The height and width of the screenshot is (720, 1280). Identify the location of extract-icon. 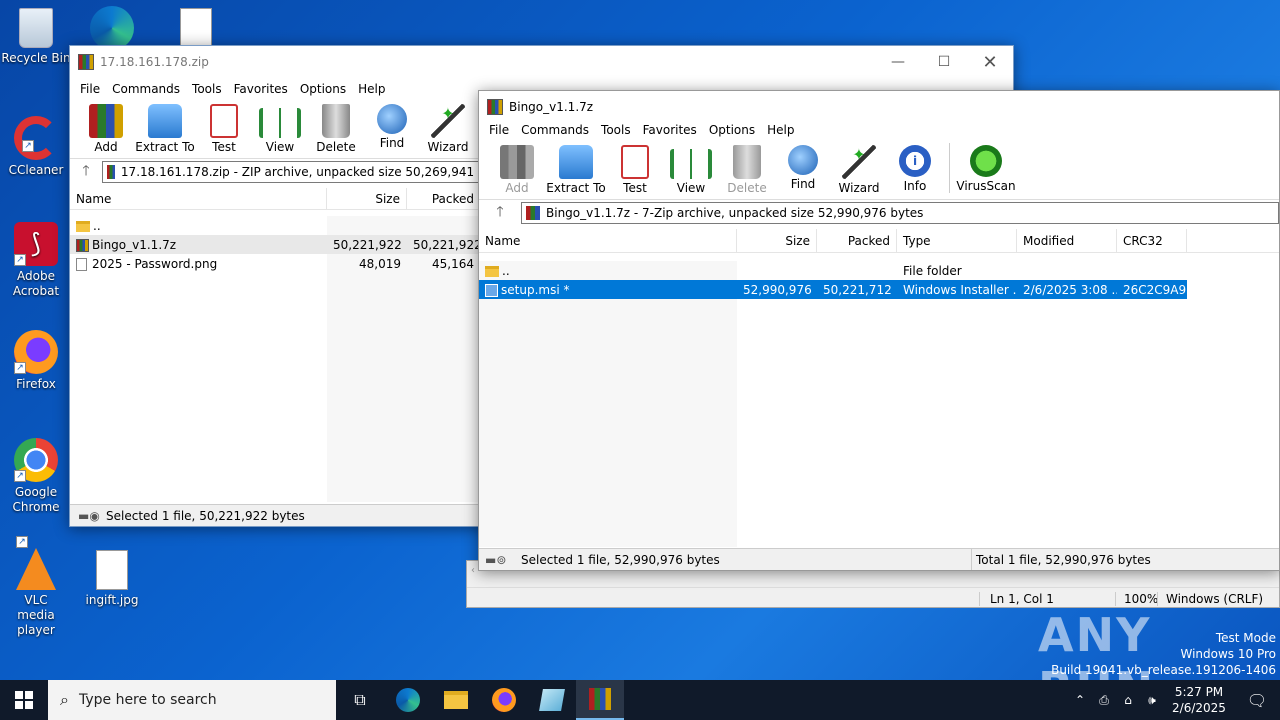
(576, 162).